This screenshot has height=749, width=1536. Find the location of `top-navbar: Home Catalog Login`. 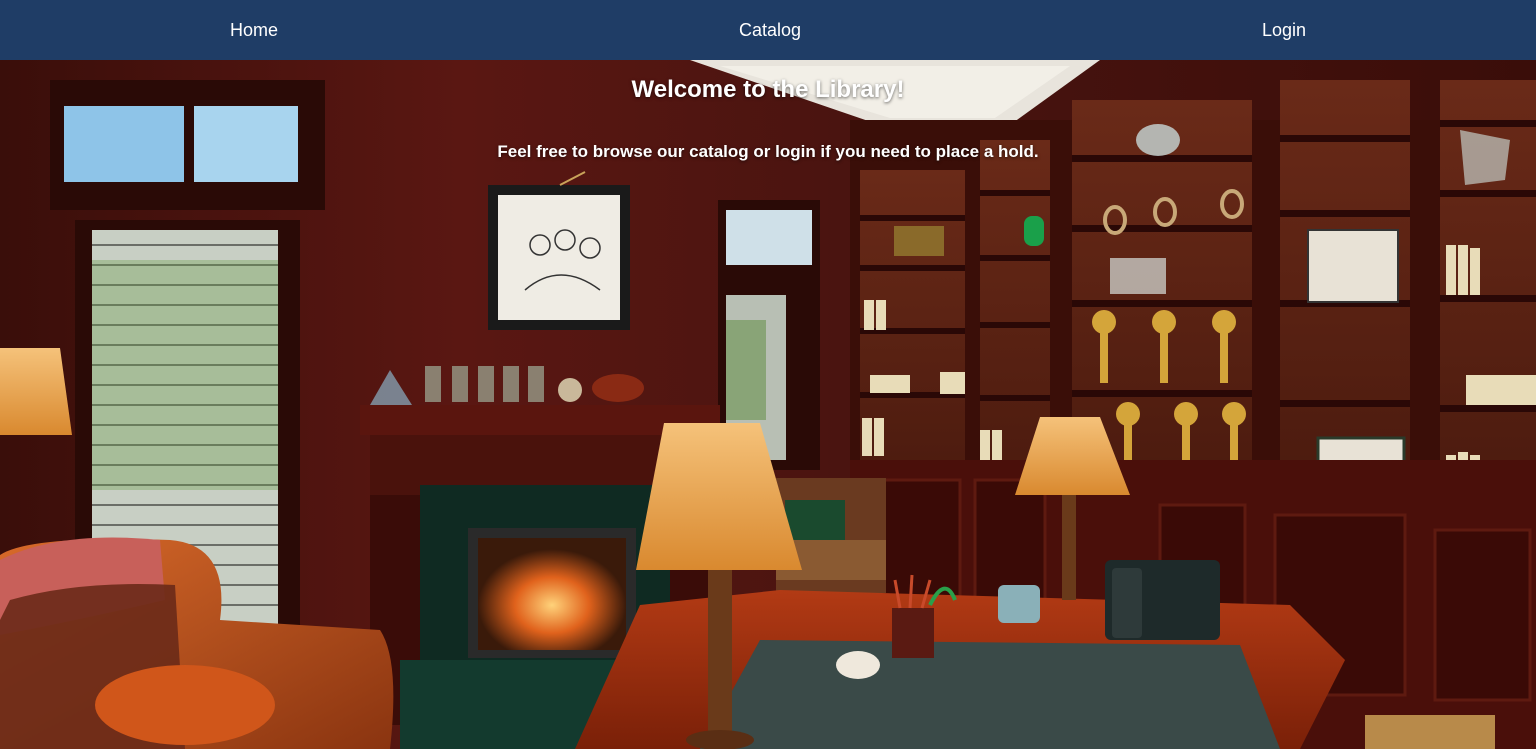

top-navbar: Home Catalog Login is located at coordinates (768, 30).